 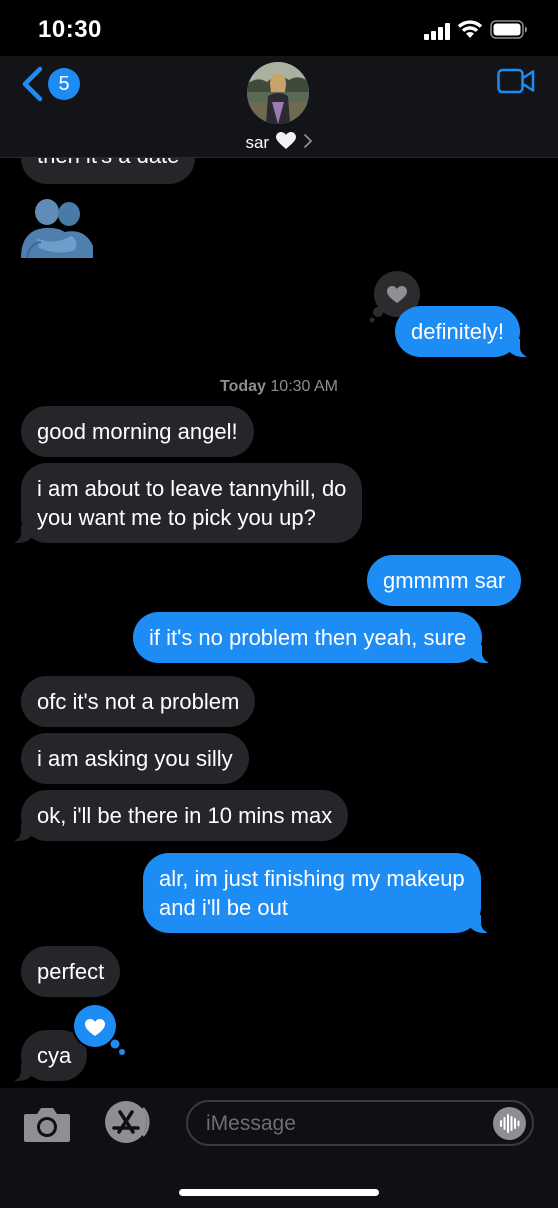 I want to click on tapback-heart, so click(x=99, y=1029).